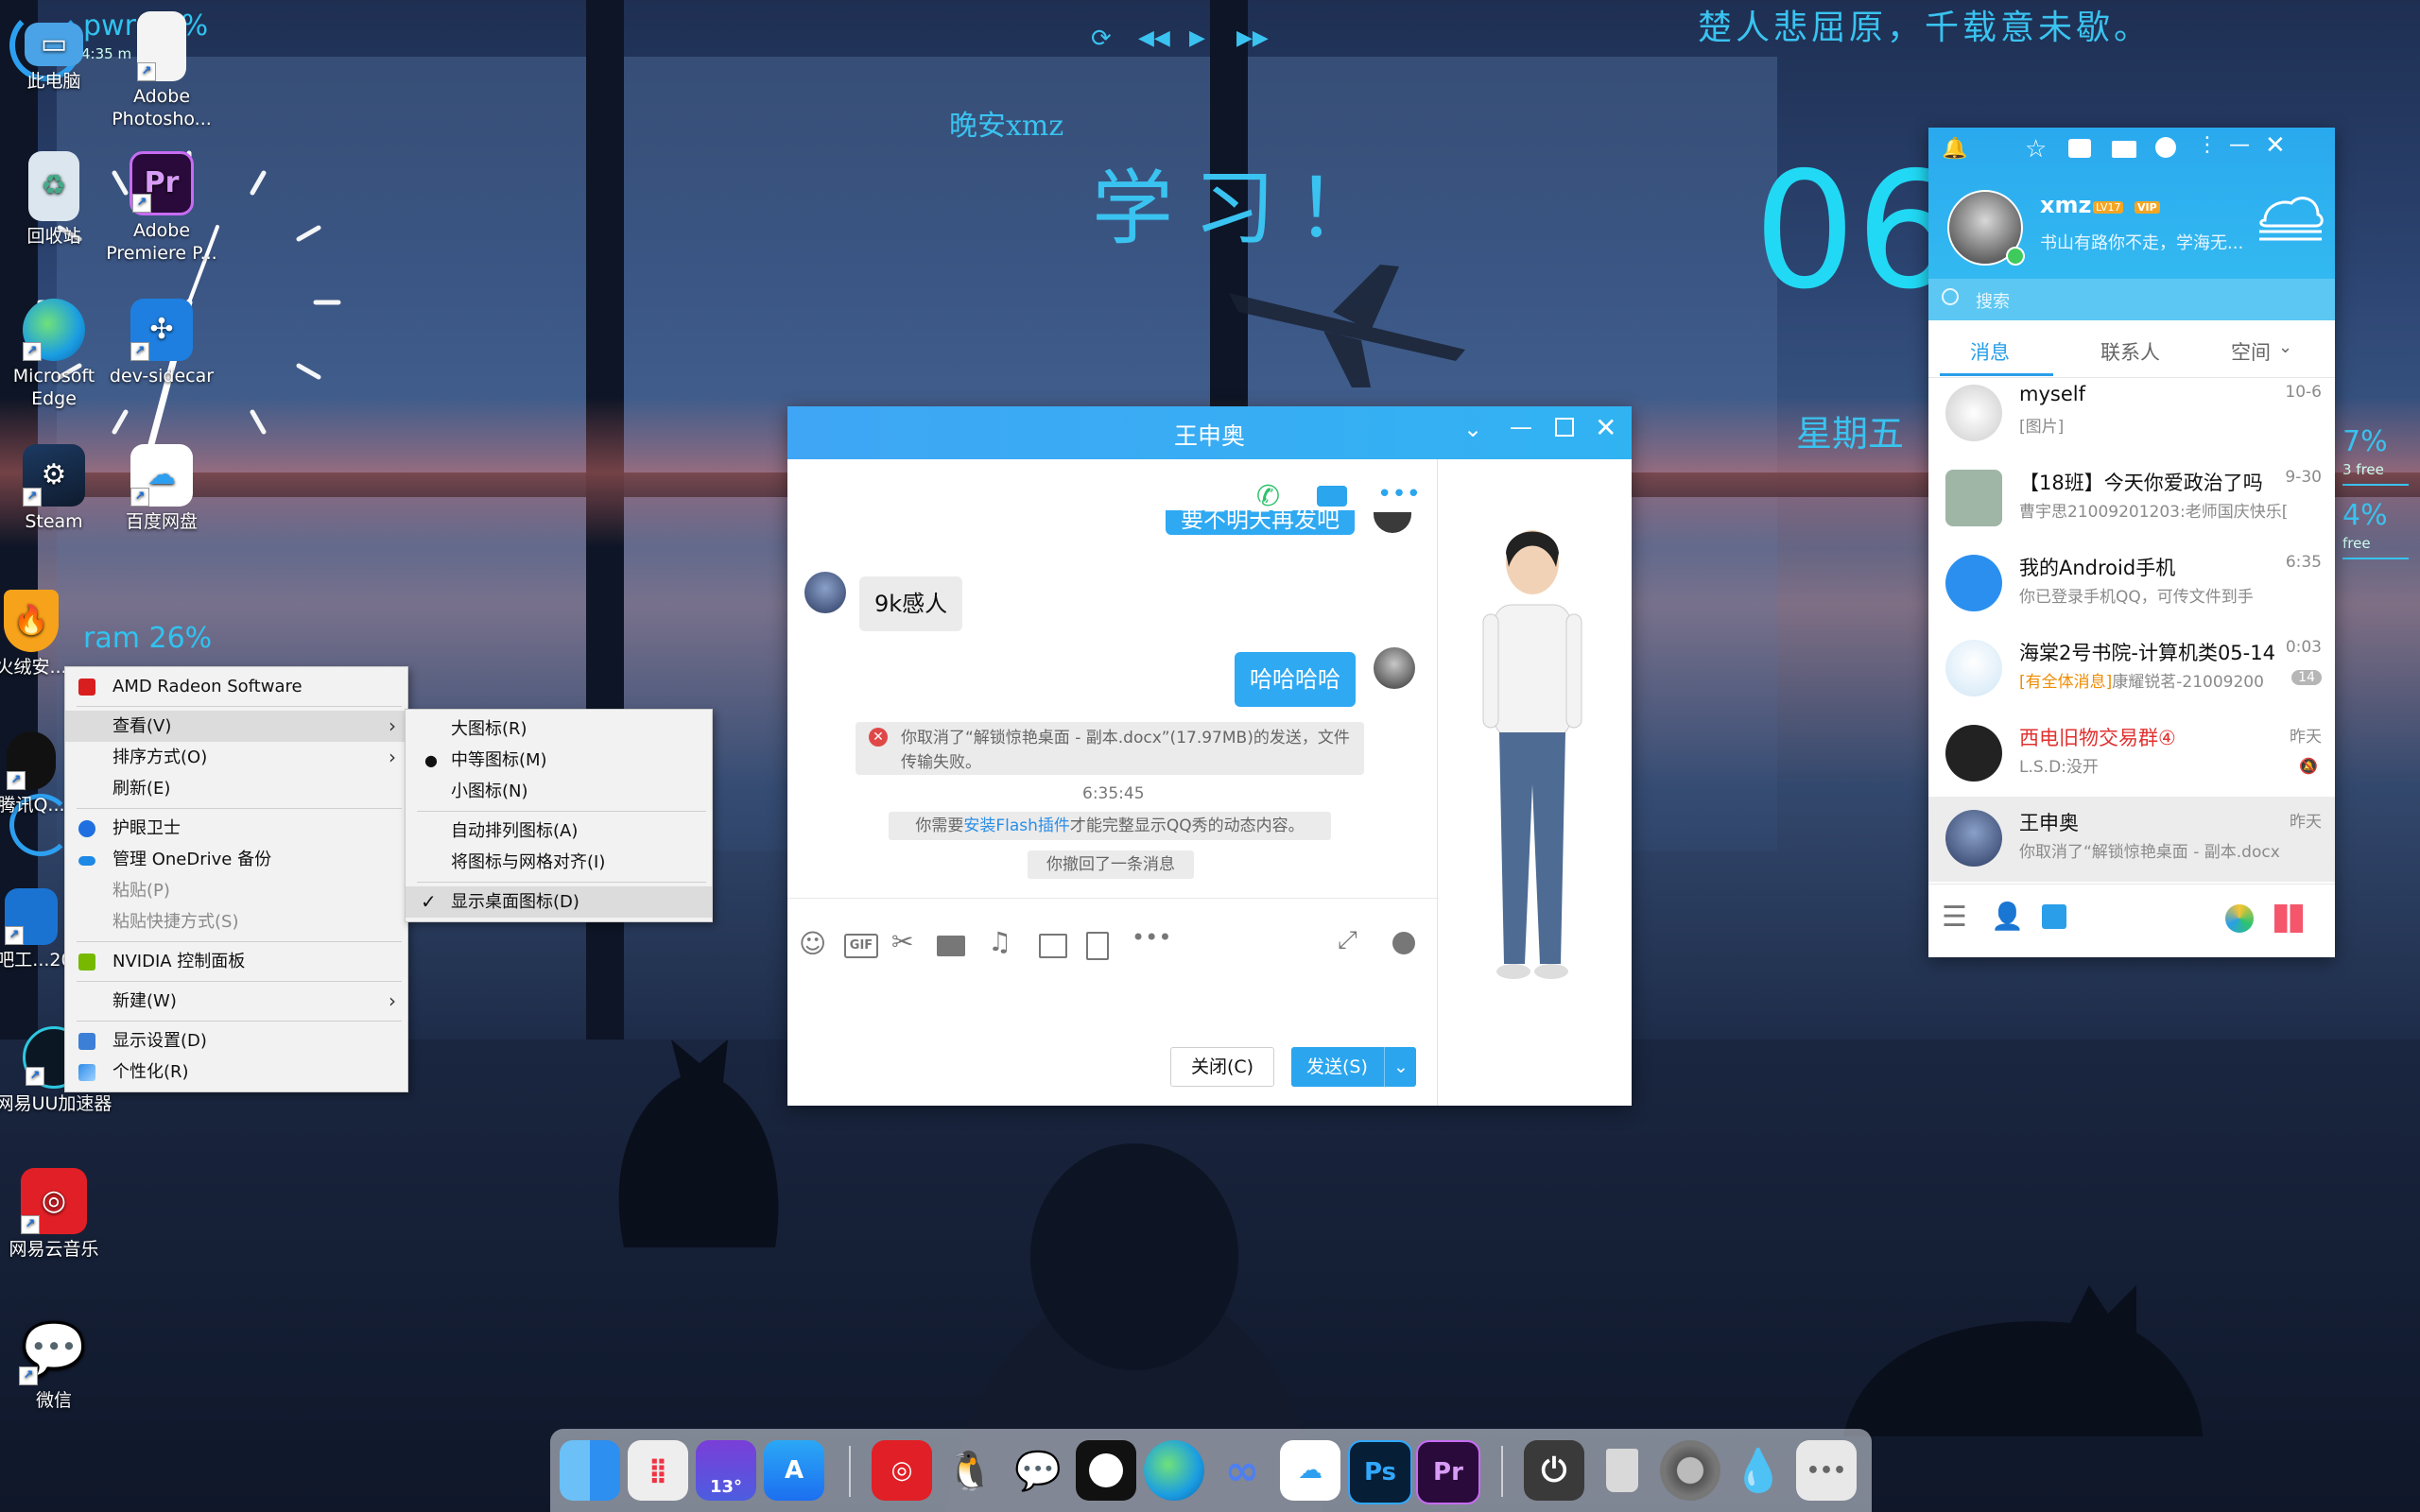 The height and width of the screenshot is (1512, 2420). Describe the element at coordinates (236, 686) in the screenshot. I see `menu-item-amd-radeon: AMD Radeon Software` at that location.